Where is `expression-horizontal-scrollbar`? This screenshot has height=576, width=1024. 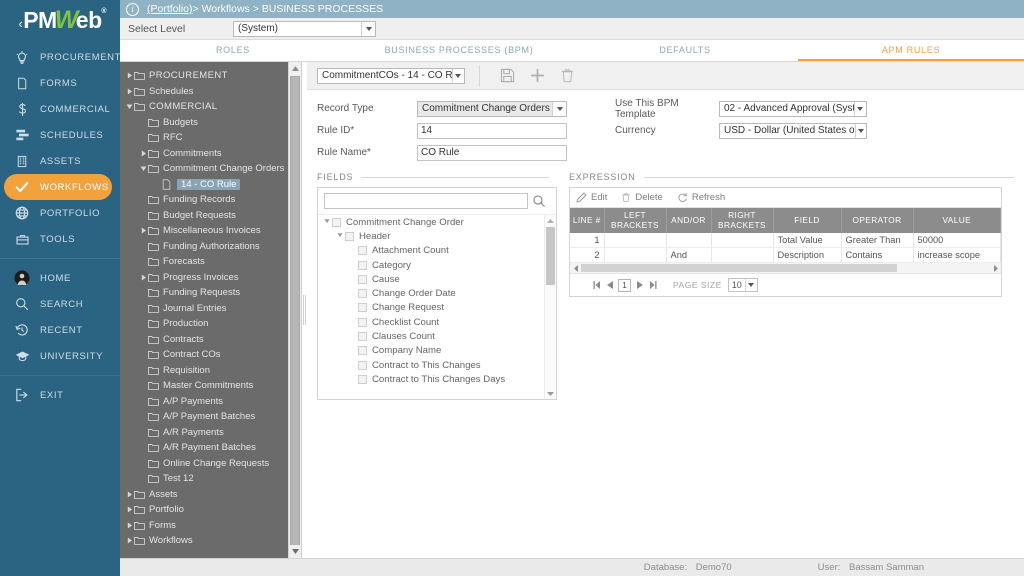 expression-horizontal-scrollbar is located at coordinates (785, 269).